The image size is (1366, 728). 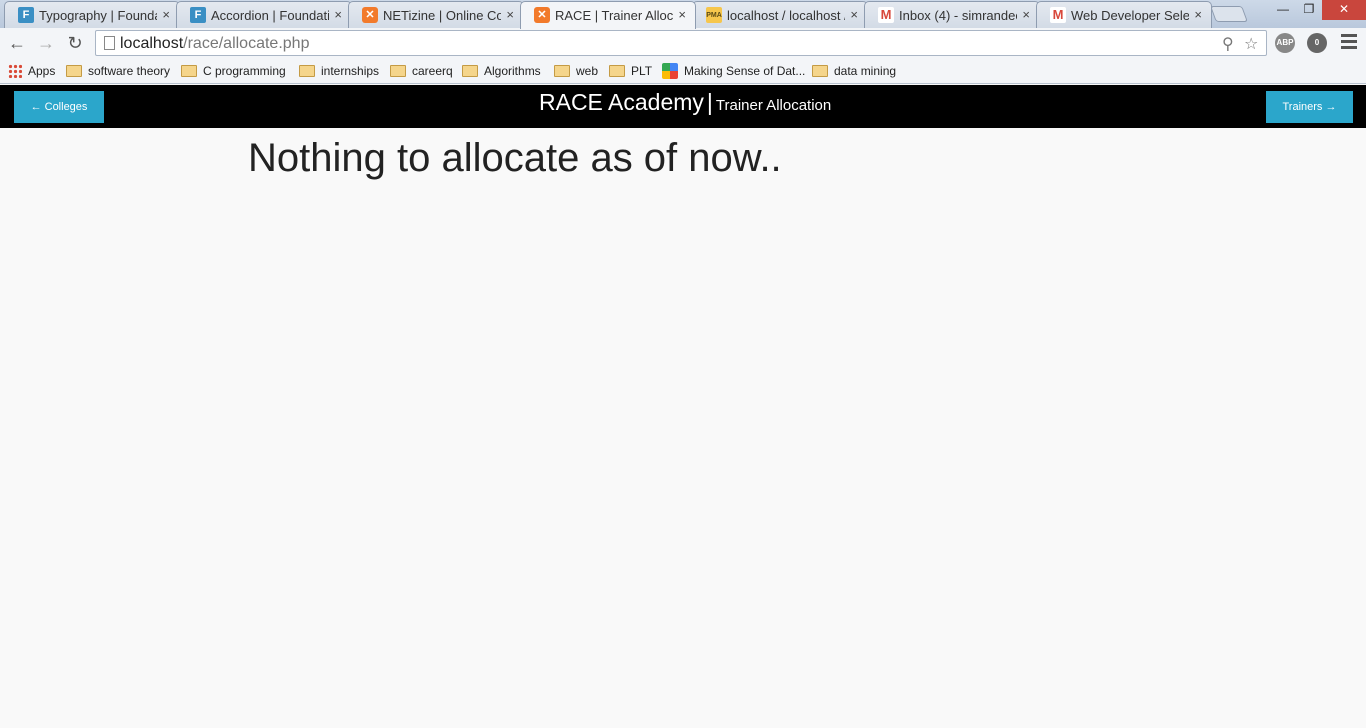 I want to click on tab-accordion: F Accordion | Foundatio ×, so click(x=264, y=14).